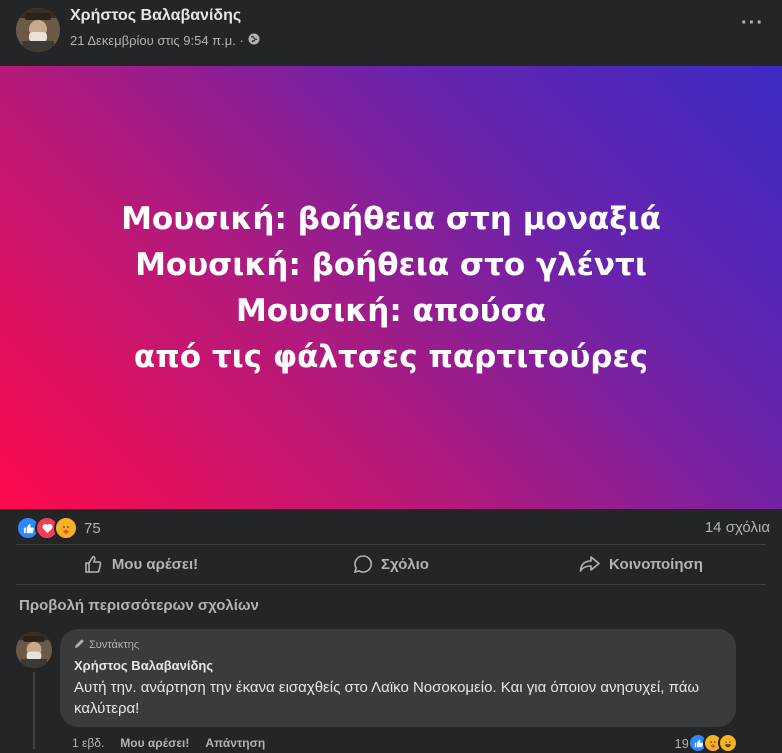 The image size is (782, 753). Describe the element at coordinates (391, 584) in the screenshot. I see `divider` at that location.